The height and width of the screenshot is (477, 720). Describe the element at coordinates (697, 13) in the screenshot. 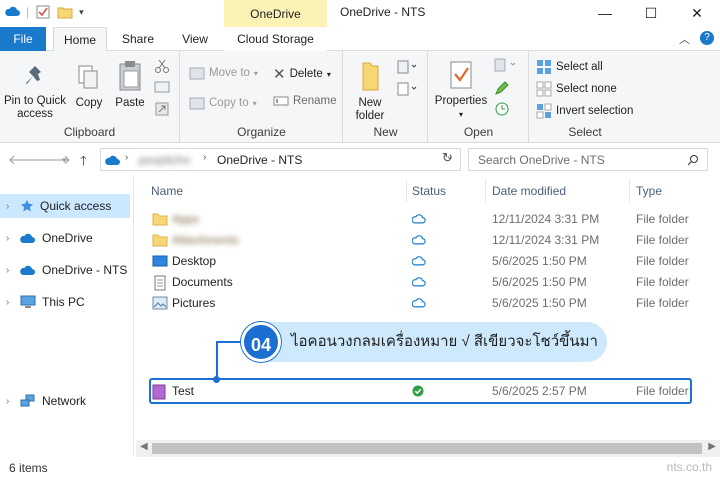

I see `close-button: ✕` at that location.